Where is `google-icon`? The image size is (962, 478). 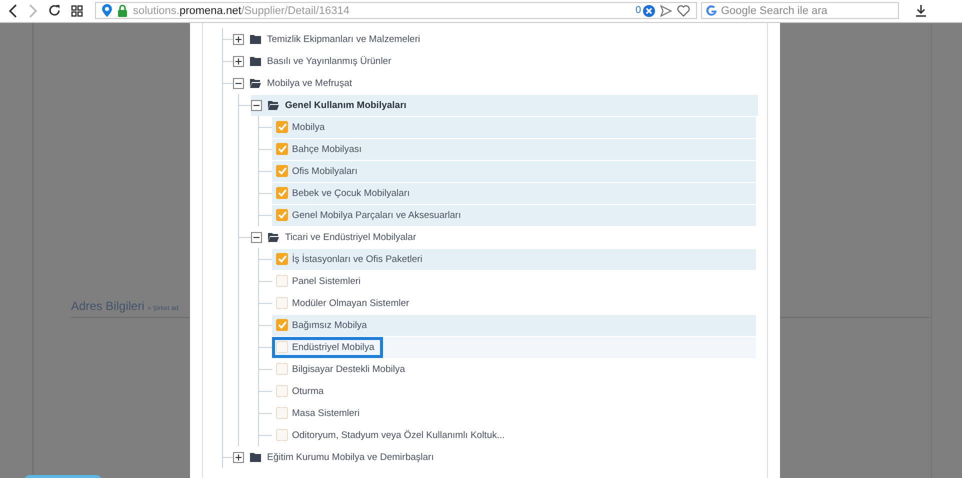
google-icon is located at coordinates (711, 10).